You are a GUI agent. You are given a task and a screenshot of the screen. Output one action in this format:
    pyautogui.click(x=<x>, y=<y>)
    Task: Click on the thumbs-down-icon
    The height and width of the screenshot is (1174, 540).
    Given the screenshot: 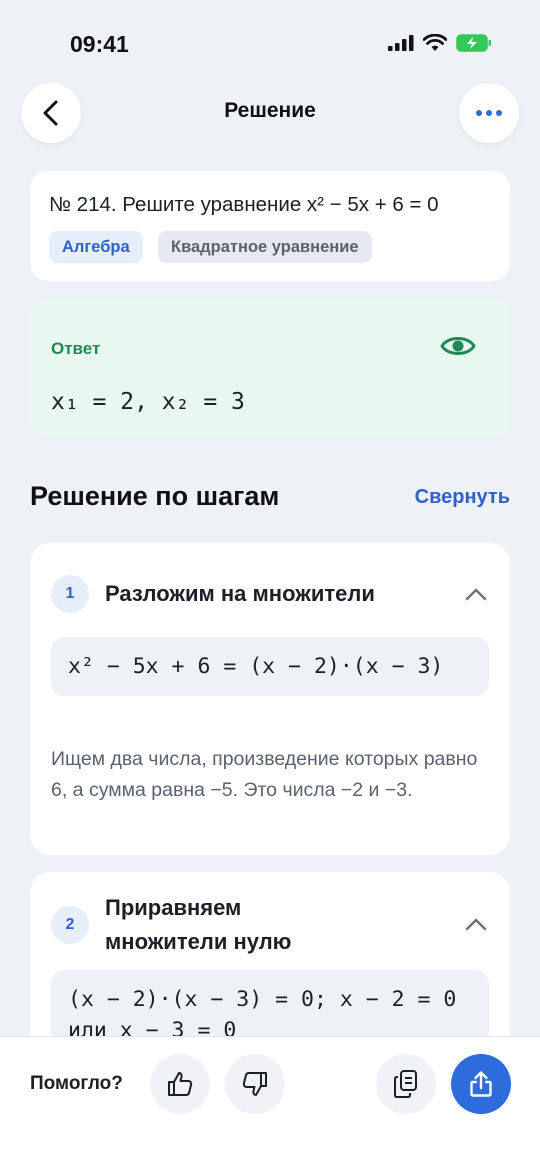 What is the action you would take?
    pyautogui.click(x=254, y=1084)
    